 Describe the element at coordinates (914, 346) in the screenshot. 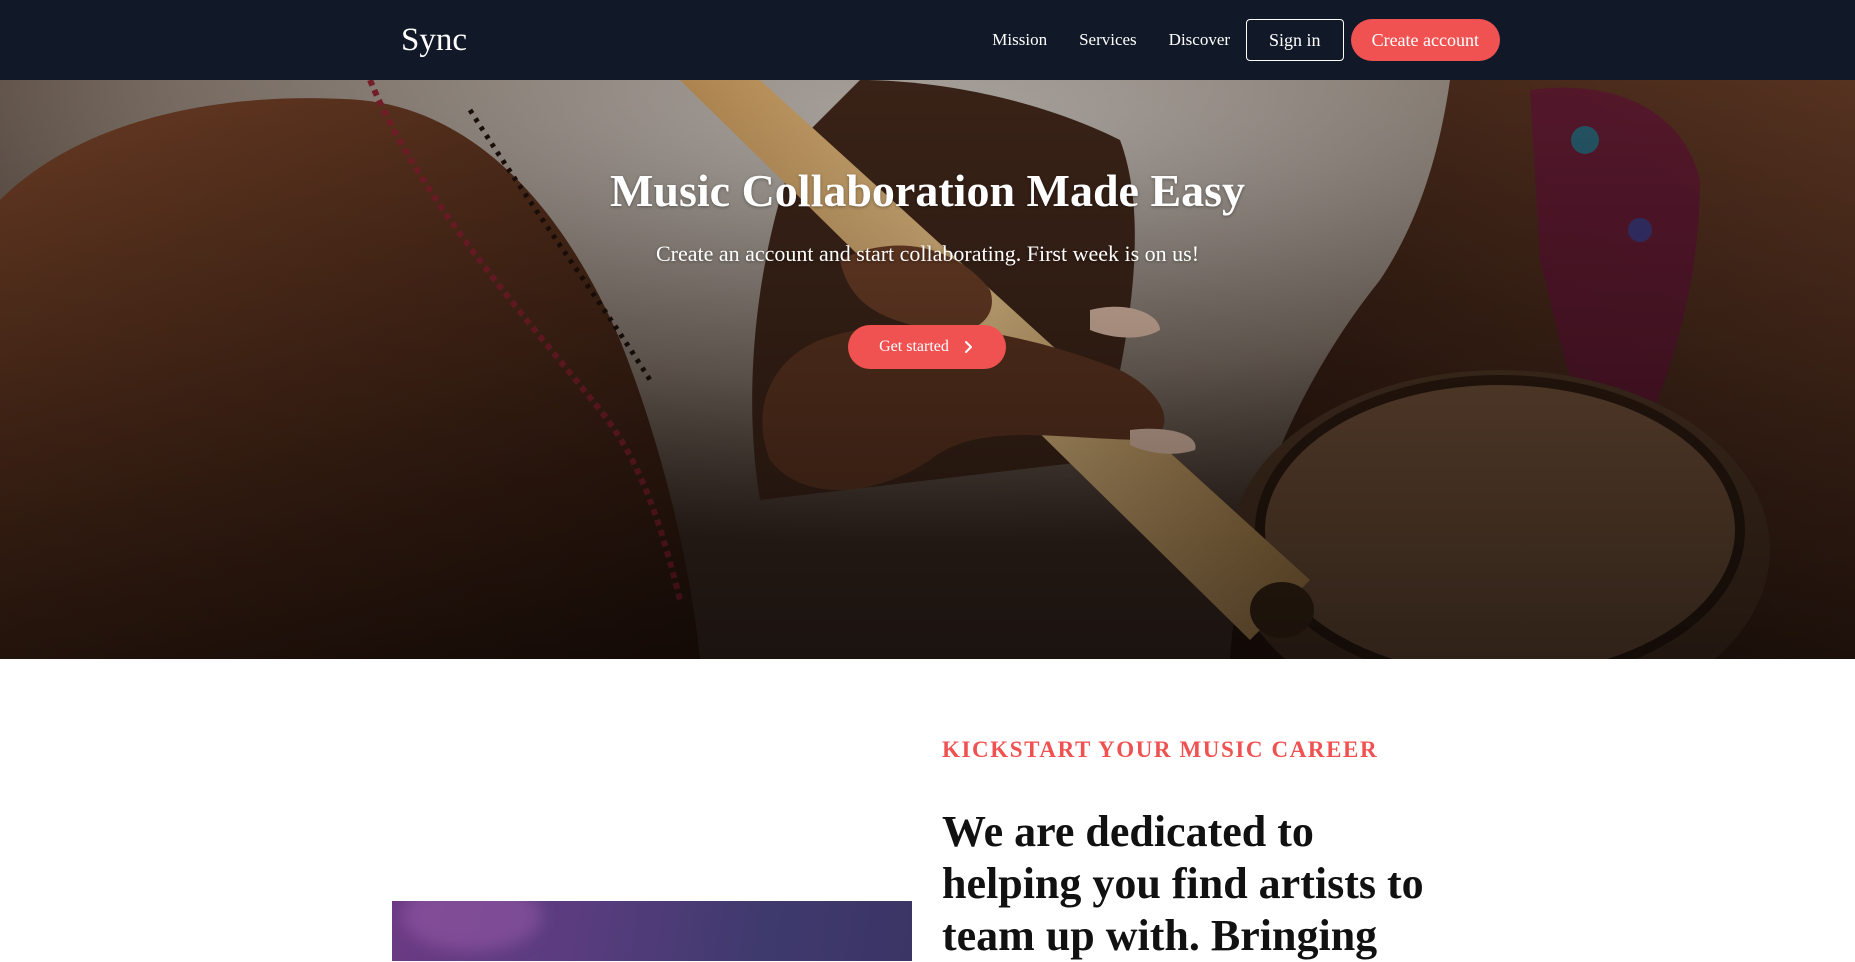

I see `get-started-label: Get started` at that location.